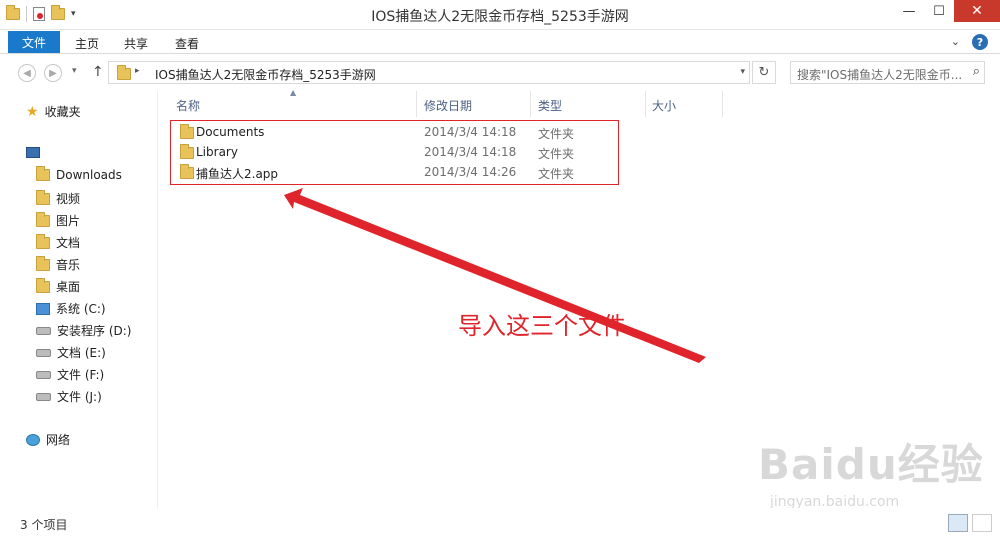 The width and height of the screenshot is (1000, 540). What do you see at coordinates (394, 152) in the screenshot?
I see `highlight-box` at bounding box center [394, 152].